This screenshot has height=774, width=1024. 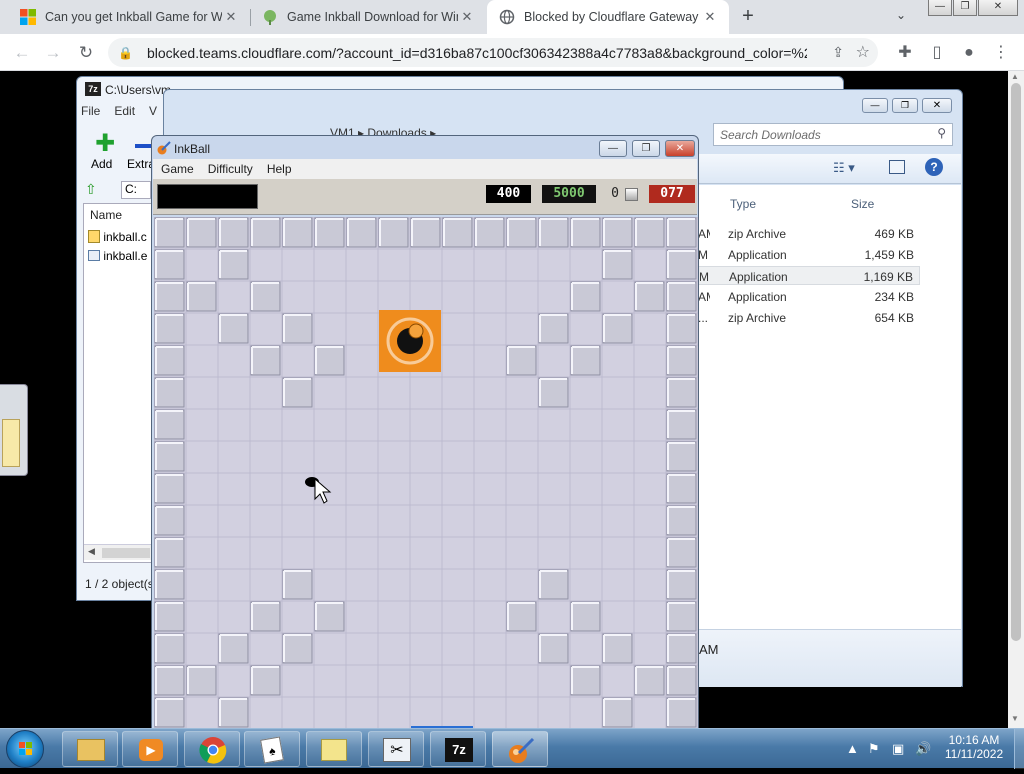 I want to click on menu-difficulty: Difficulty, so click(x=230, y=170).